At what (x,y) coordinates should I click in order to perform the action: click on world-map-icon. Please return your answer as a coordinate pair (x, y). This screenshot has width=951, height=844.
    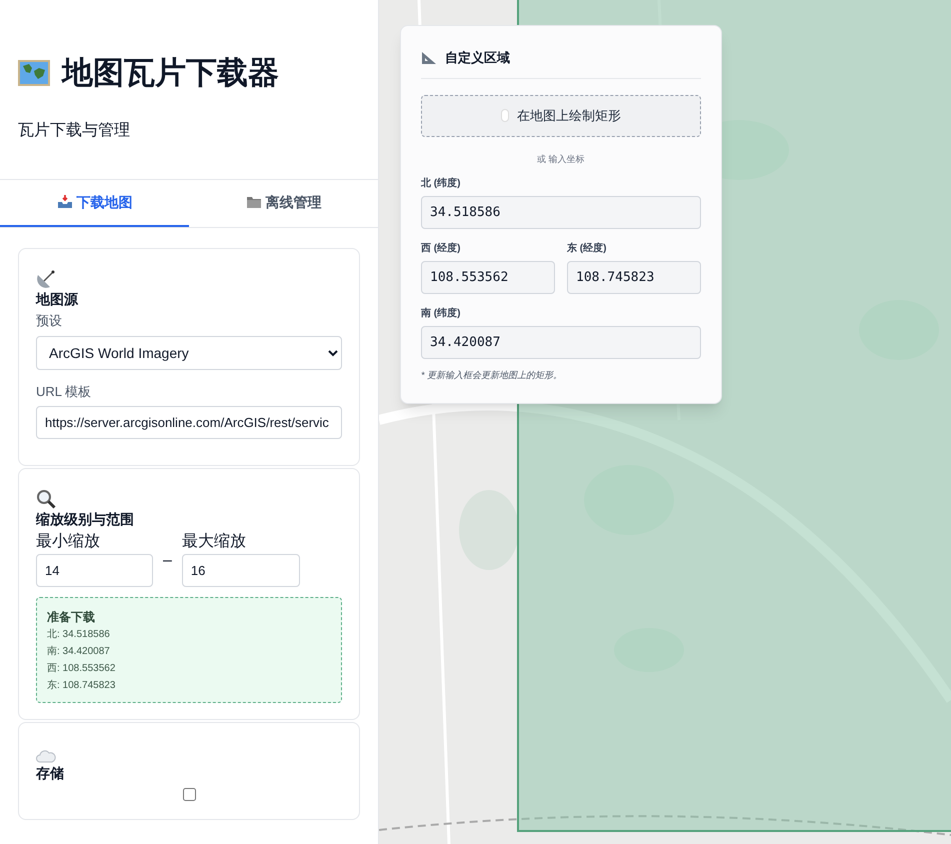
    Looking at the image, I should click on (34, 73).